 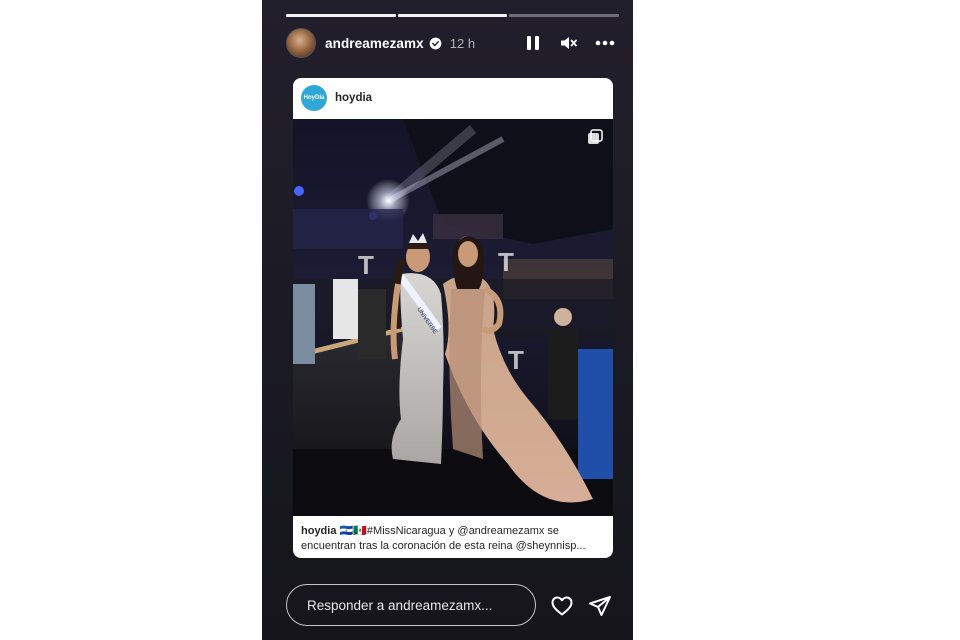 I want to click on post-header: HoyDía hoydia, so click(x=453, y=98).